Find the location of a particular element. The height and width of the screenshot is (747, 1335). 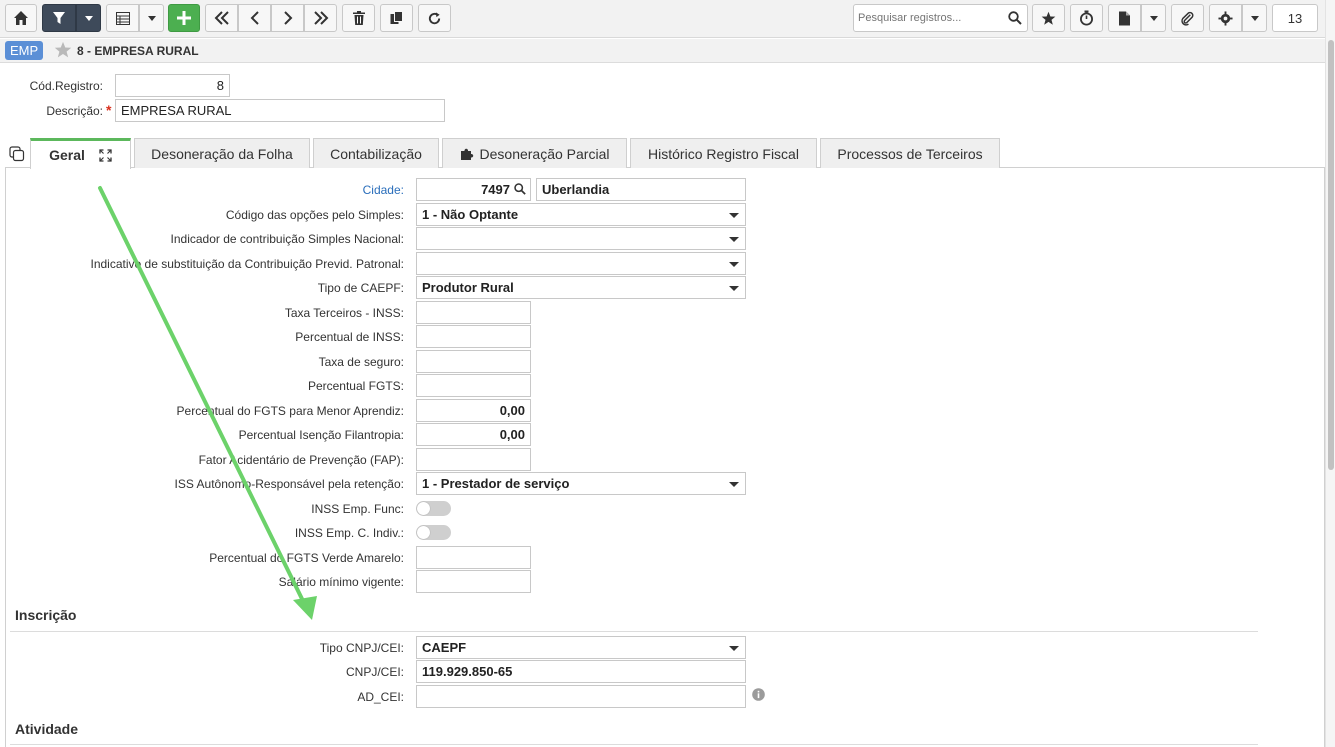

refresh-button is located at coordinates (434, 18).